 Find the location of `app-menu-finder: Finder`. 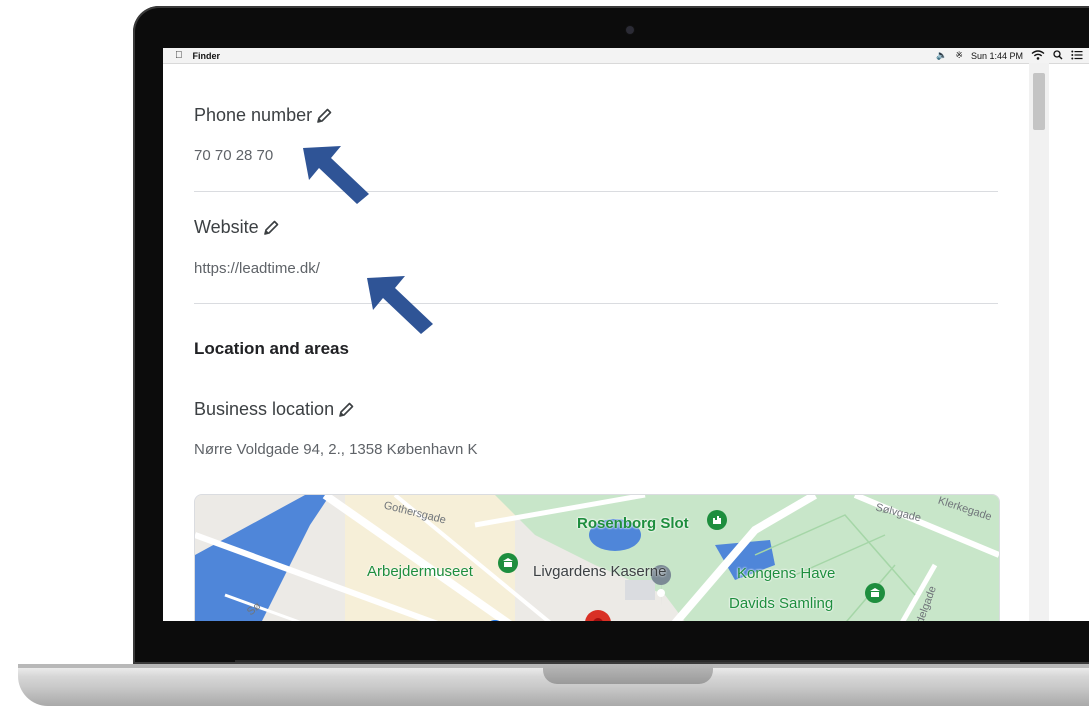

app-menu-finder: Finder is located at coordinates (207, 56).